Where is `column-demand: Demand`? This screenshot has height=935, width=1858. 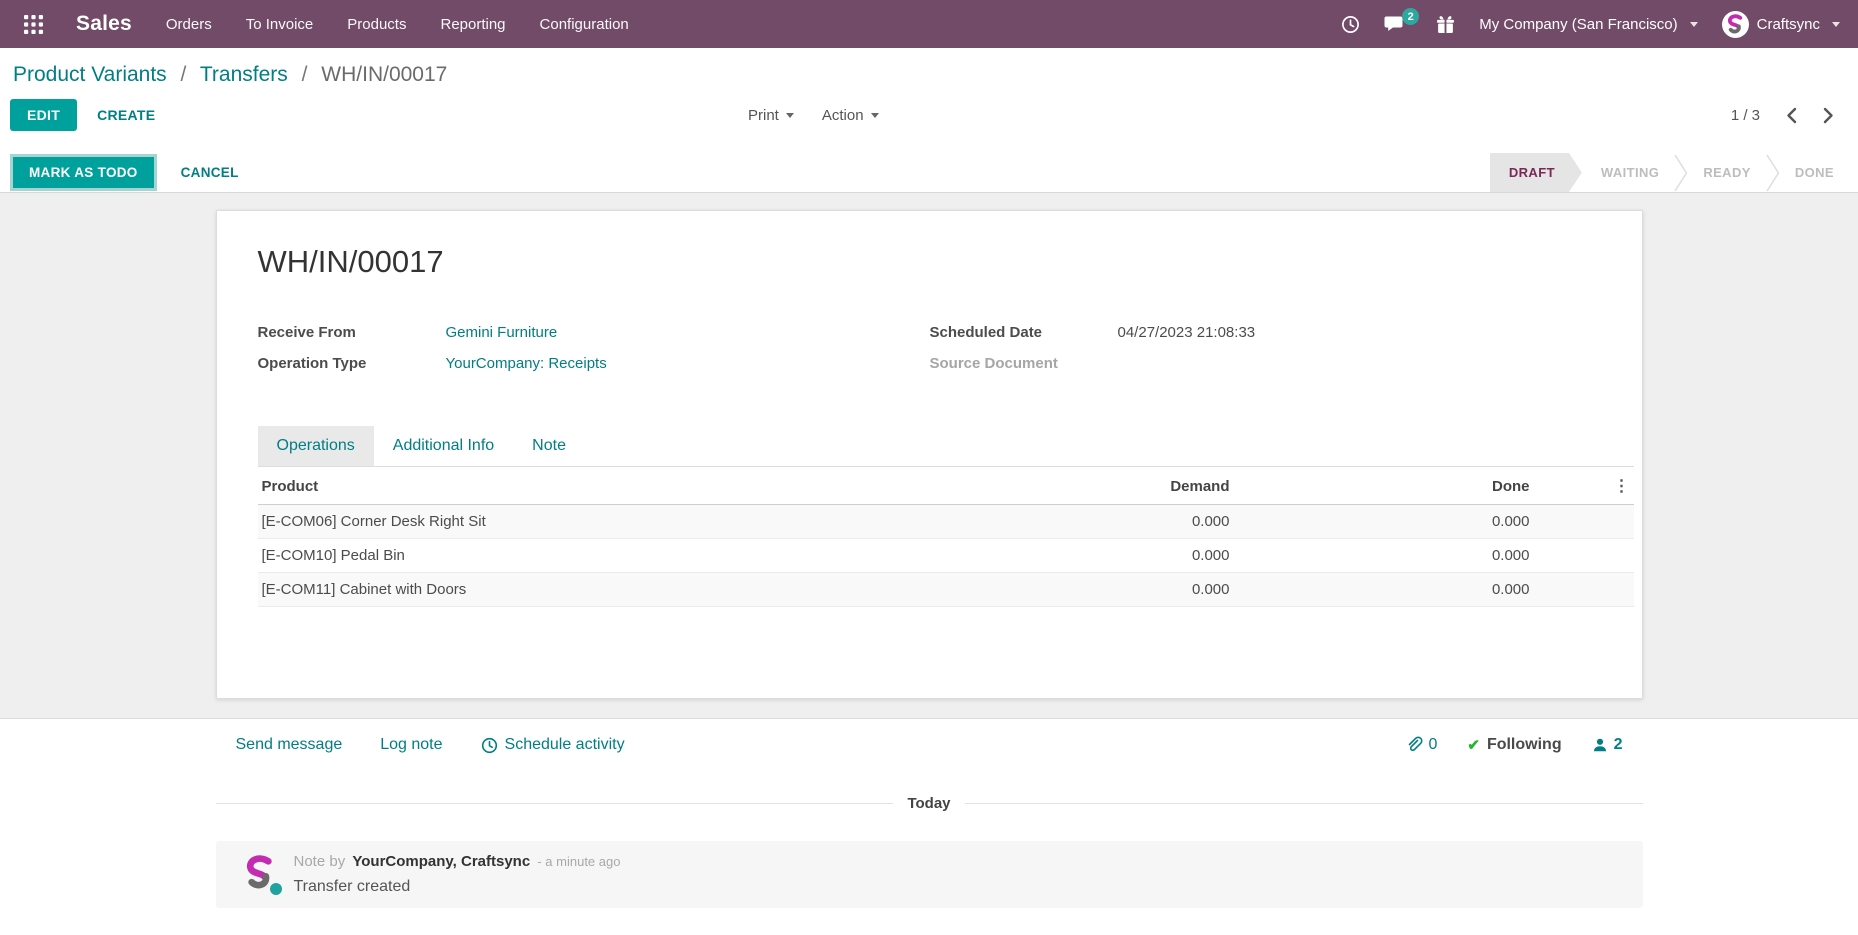
column-demand: Demand is located at coordinates (1128, 486).